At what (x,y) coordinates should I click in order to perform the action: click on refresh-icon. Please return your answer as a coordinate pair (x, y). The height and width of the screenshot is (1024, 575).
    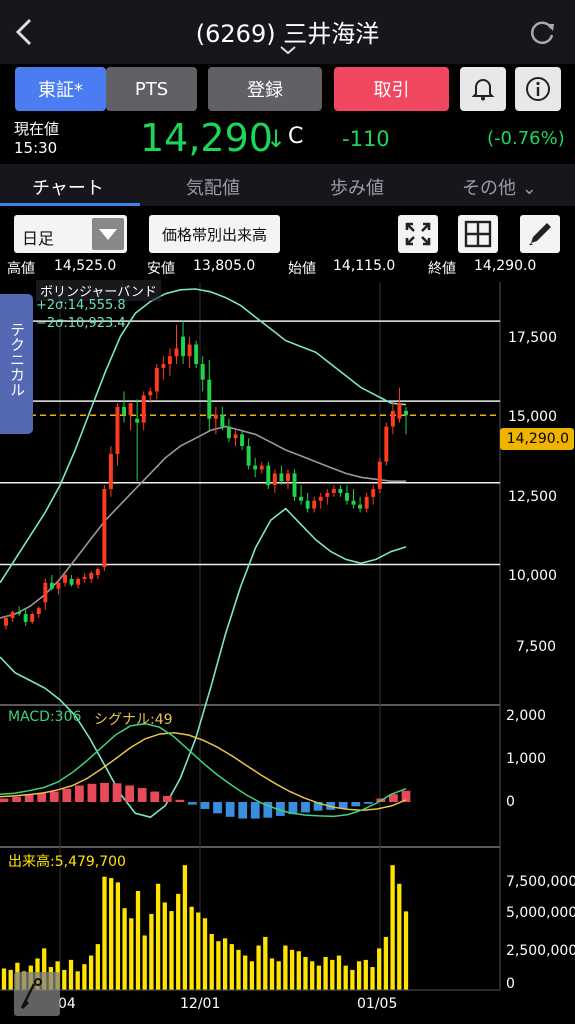
    Looking at the image, I should click on (542, 33).